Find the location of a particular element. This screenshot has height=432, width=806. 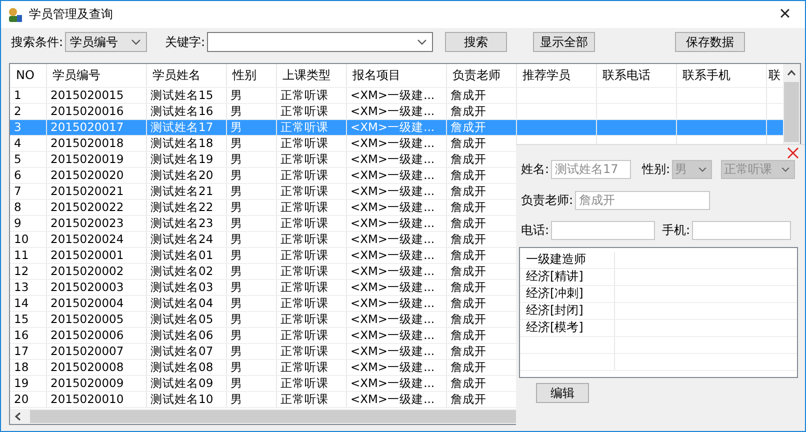

table-cell: 测试姓名10 is located at coordinates (186, 399).